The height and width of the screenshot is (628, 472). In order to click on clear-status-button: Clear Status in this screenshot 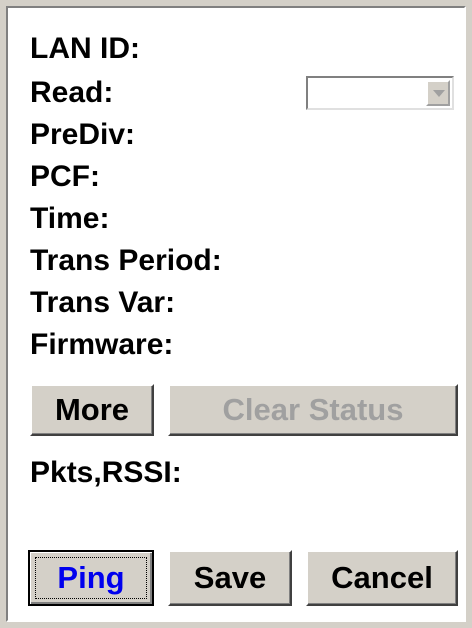, I will do `click(313, 410)`.